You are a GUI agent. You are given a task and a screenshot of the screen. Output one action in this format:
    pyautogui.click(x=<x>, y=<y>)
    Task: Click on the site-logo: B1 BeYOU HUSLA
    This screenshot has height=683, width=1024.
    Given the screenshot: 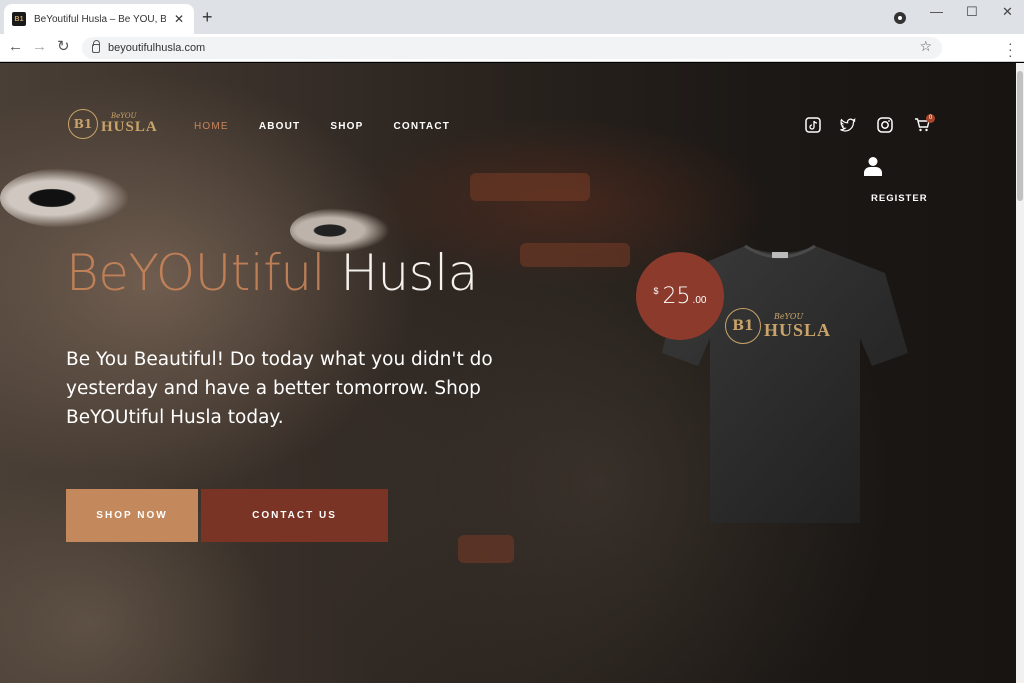 What is the action you would take?
    pyautogui.click(x=113, y=124)
    